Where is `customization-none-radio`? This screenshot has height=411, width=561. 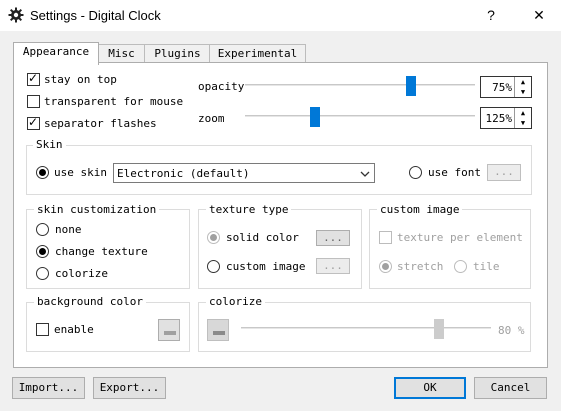 customization-none-radio is located at coordinates (42, 229).